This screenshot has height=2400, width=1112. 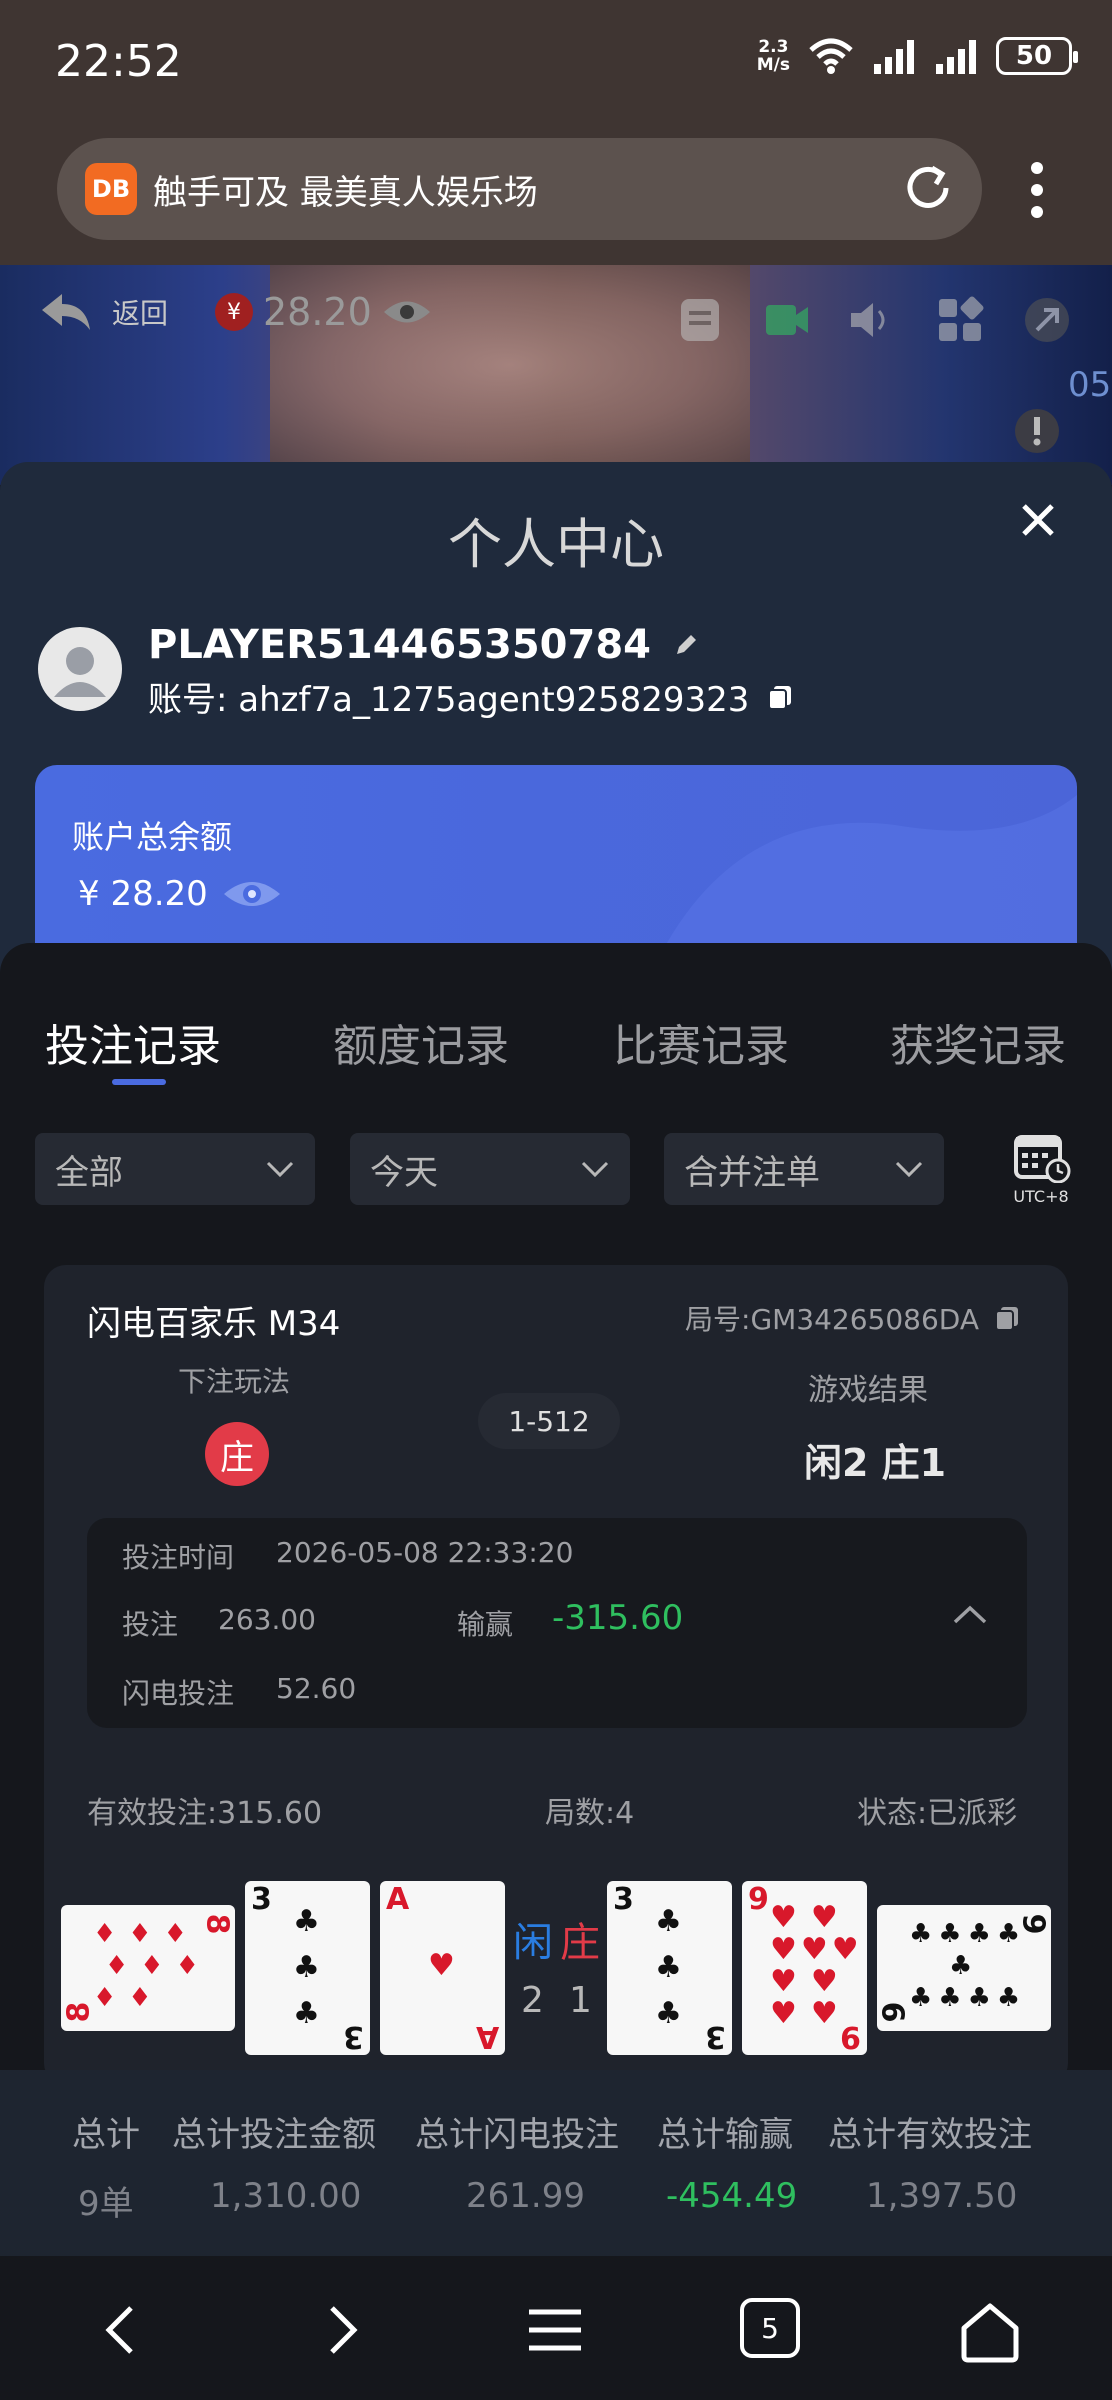 I want to click on tab-bet-records: 投注记录, so click(x=133, y=1042).